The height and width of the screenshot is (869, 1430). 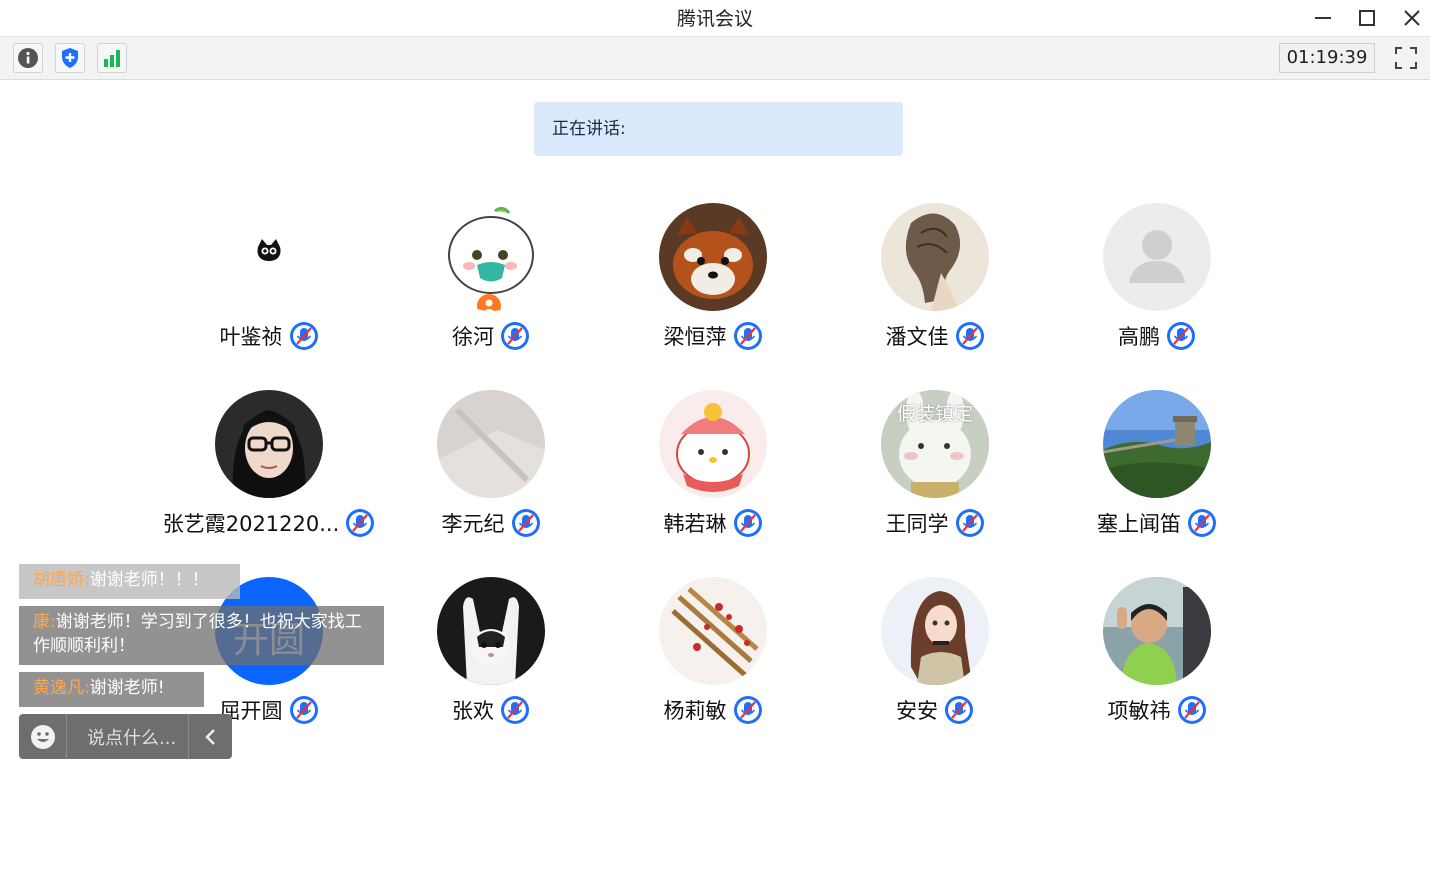 What do you see at coordinates (1327, 58) in the screenshot?
I see `meeting-timer: 01:19:39` at bounding box center [1327, 58].